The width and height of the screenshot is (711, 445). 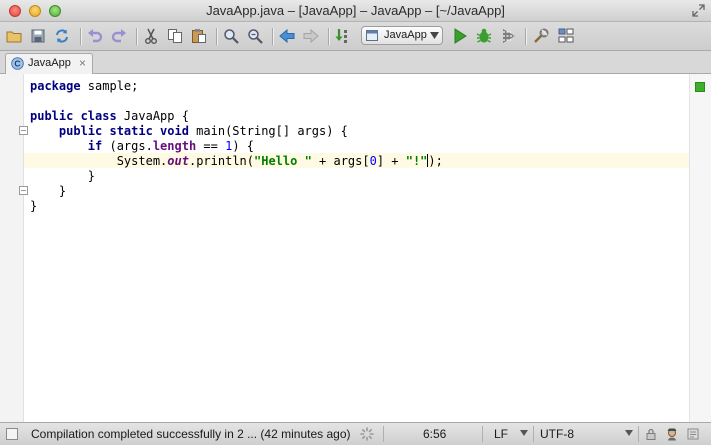 What do you see at coordinates (541, 36) in the screenshot?
I see `settings-icon` at bounding box center [541, 36].